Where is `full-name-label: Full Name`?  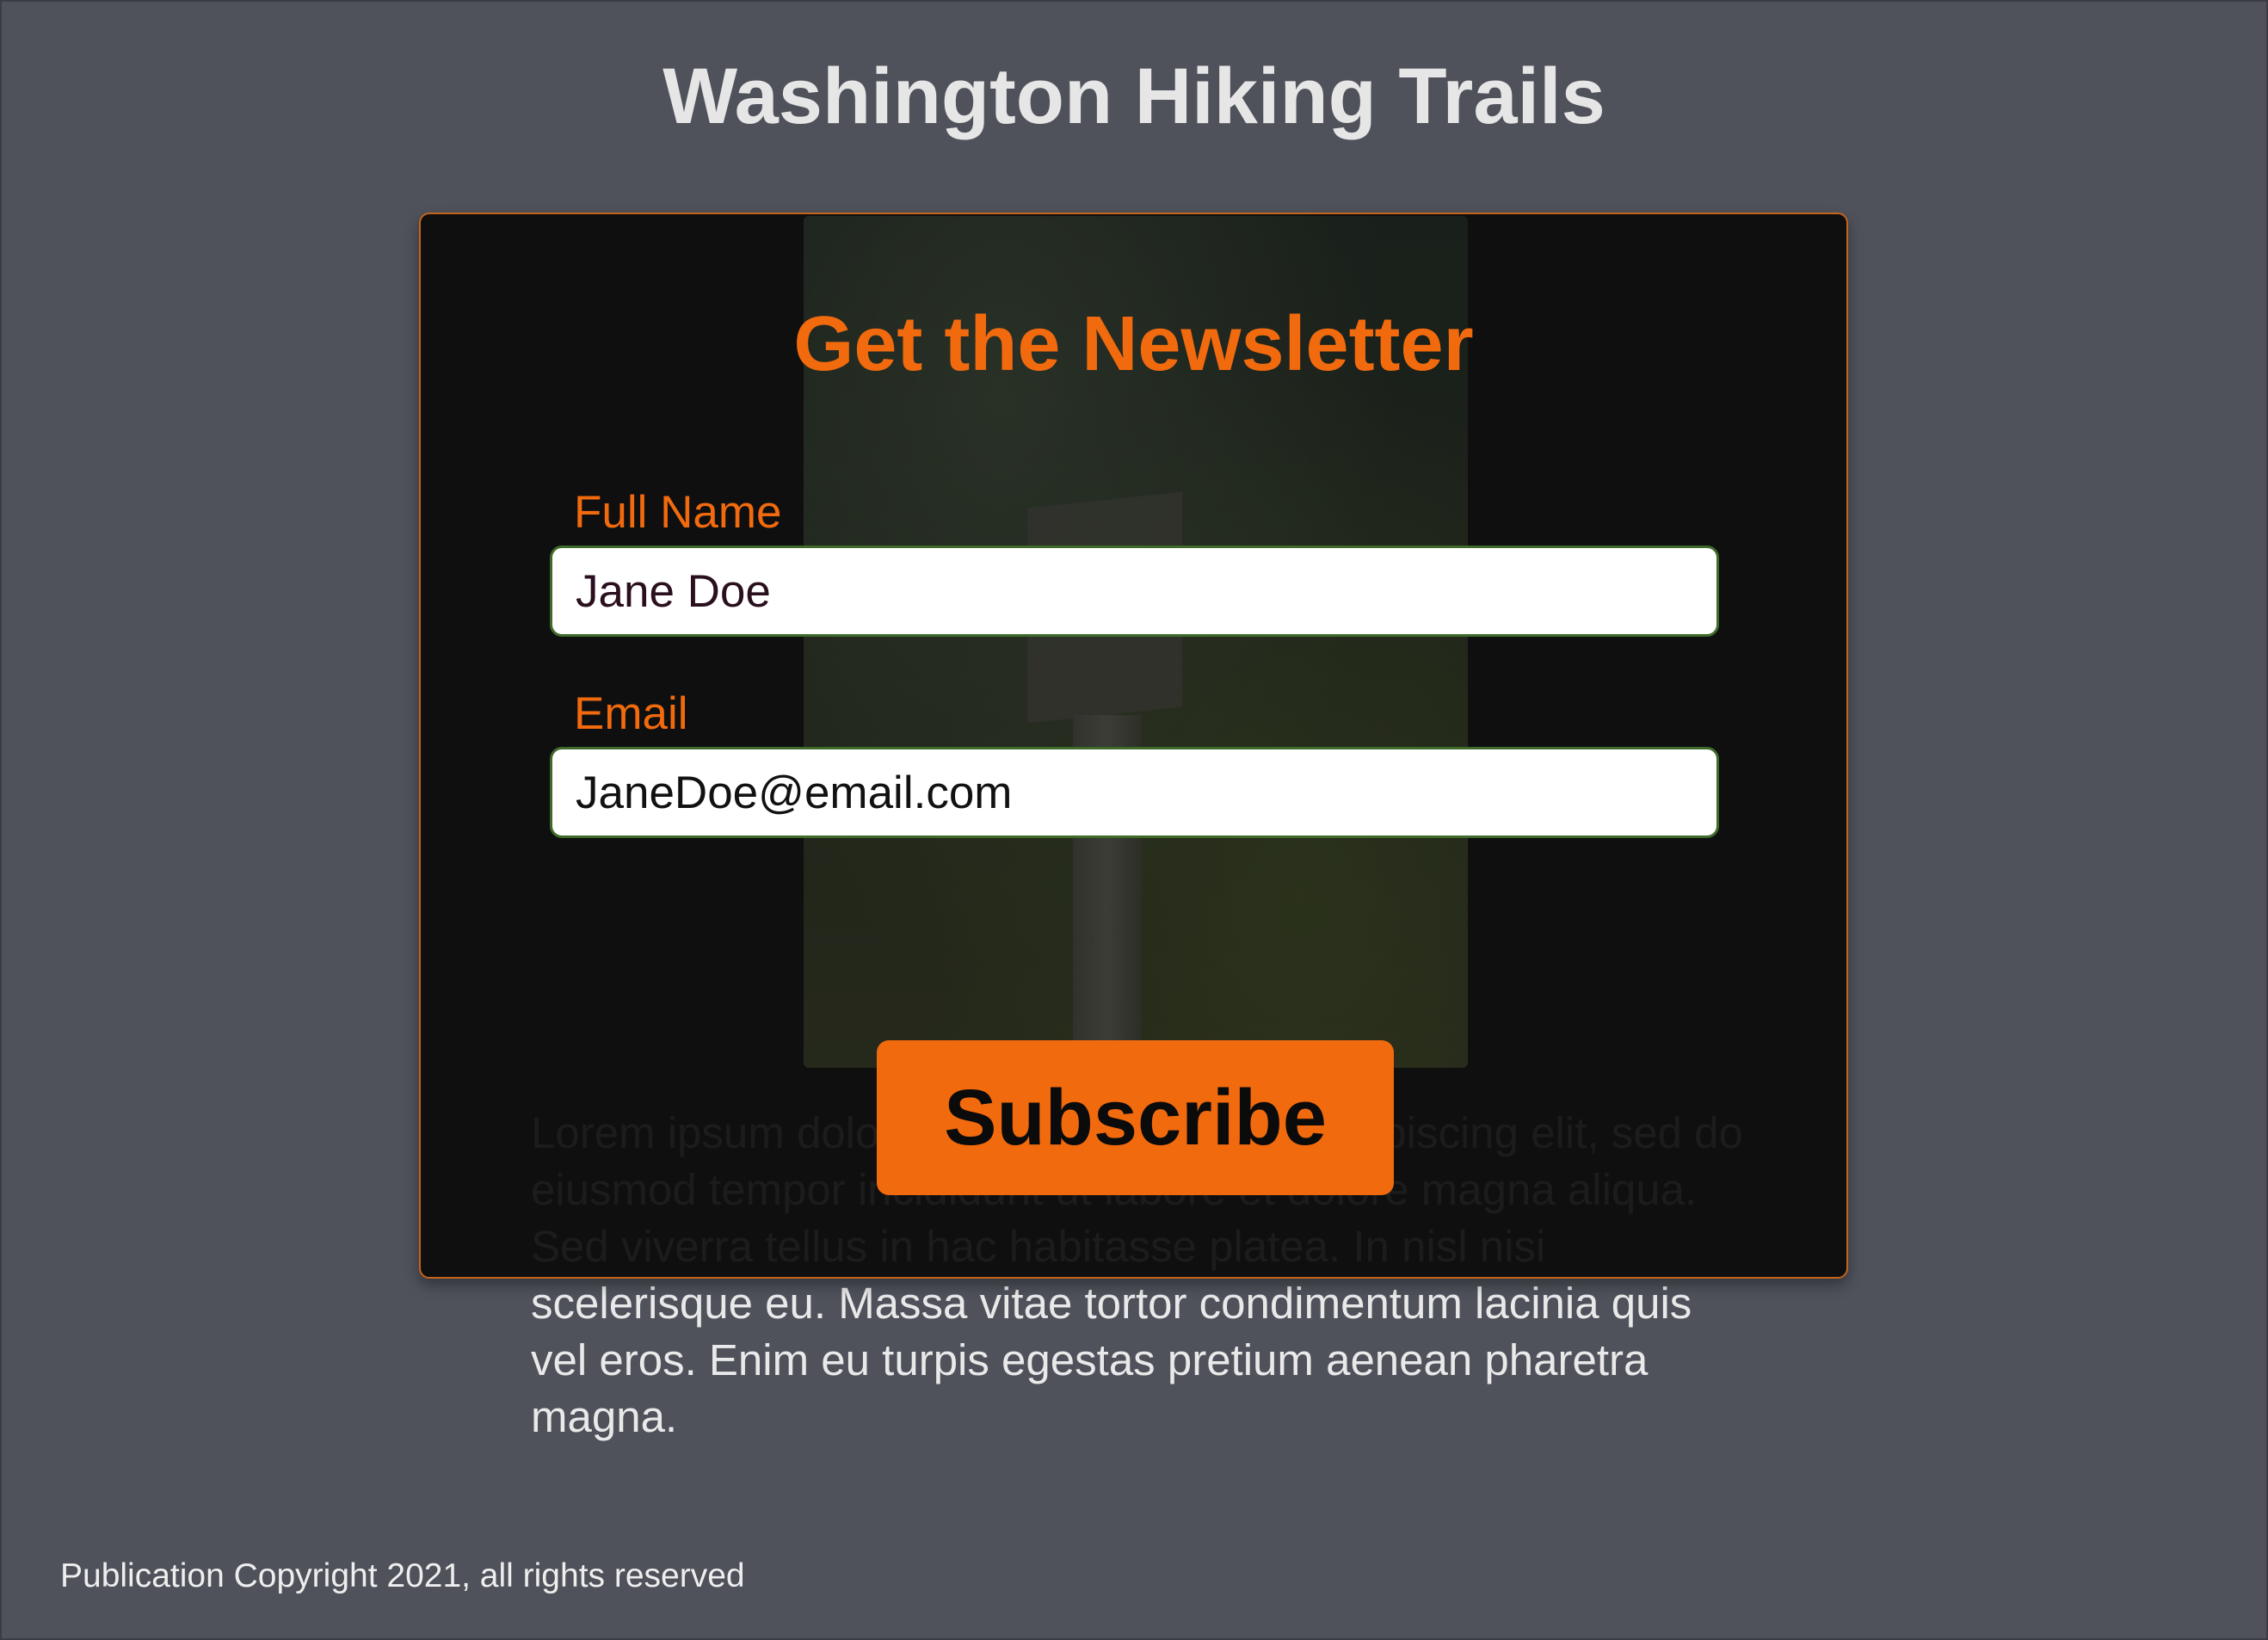 full-name-label: Full Name is located at coordinates (678, 512).